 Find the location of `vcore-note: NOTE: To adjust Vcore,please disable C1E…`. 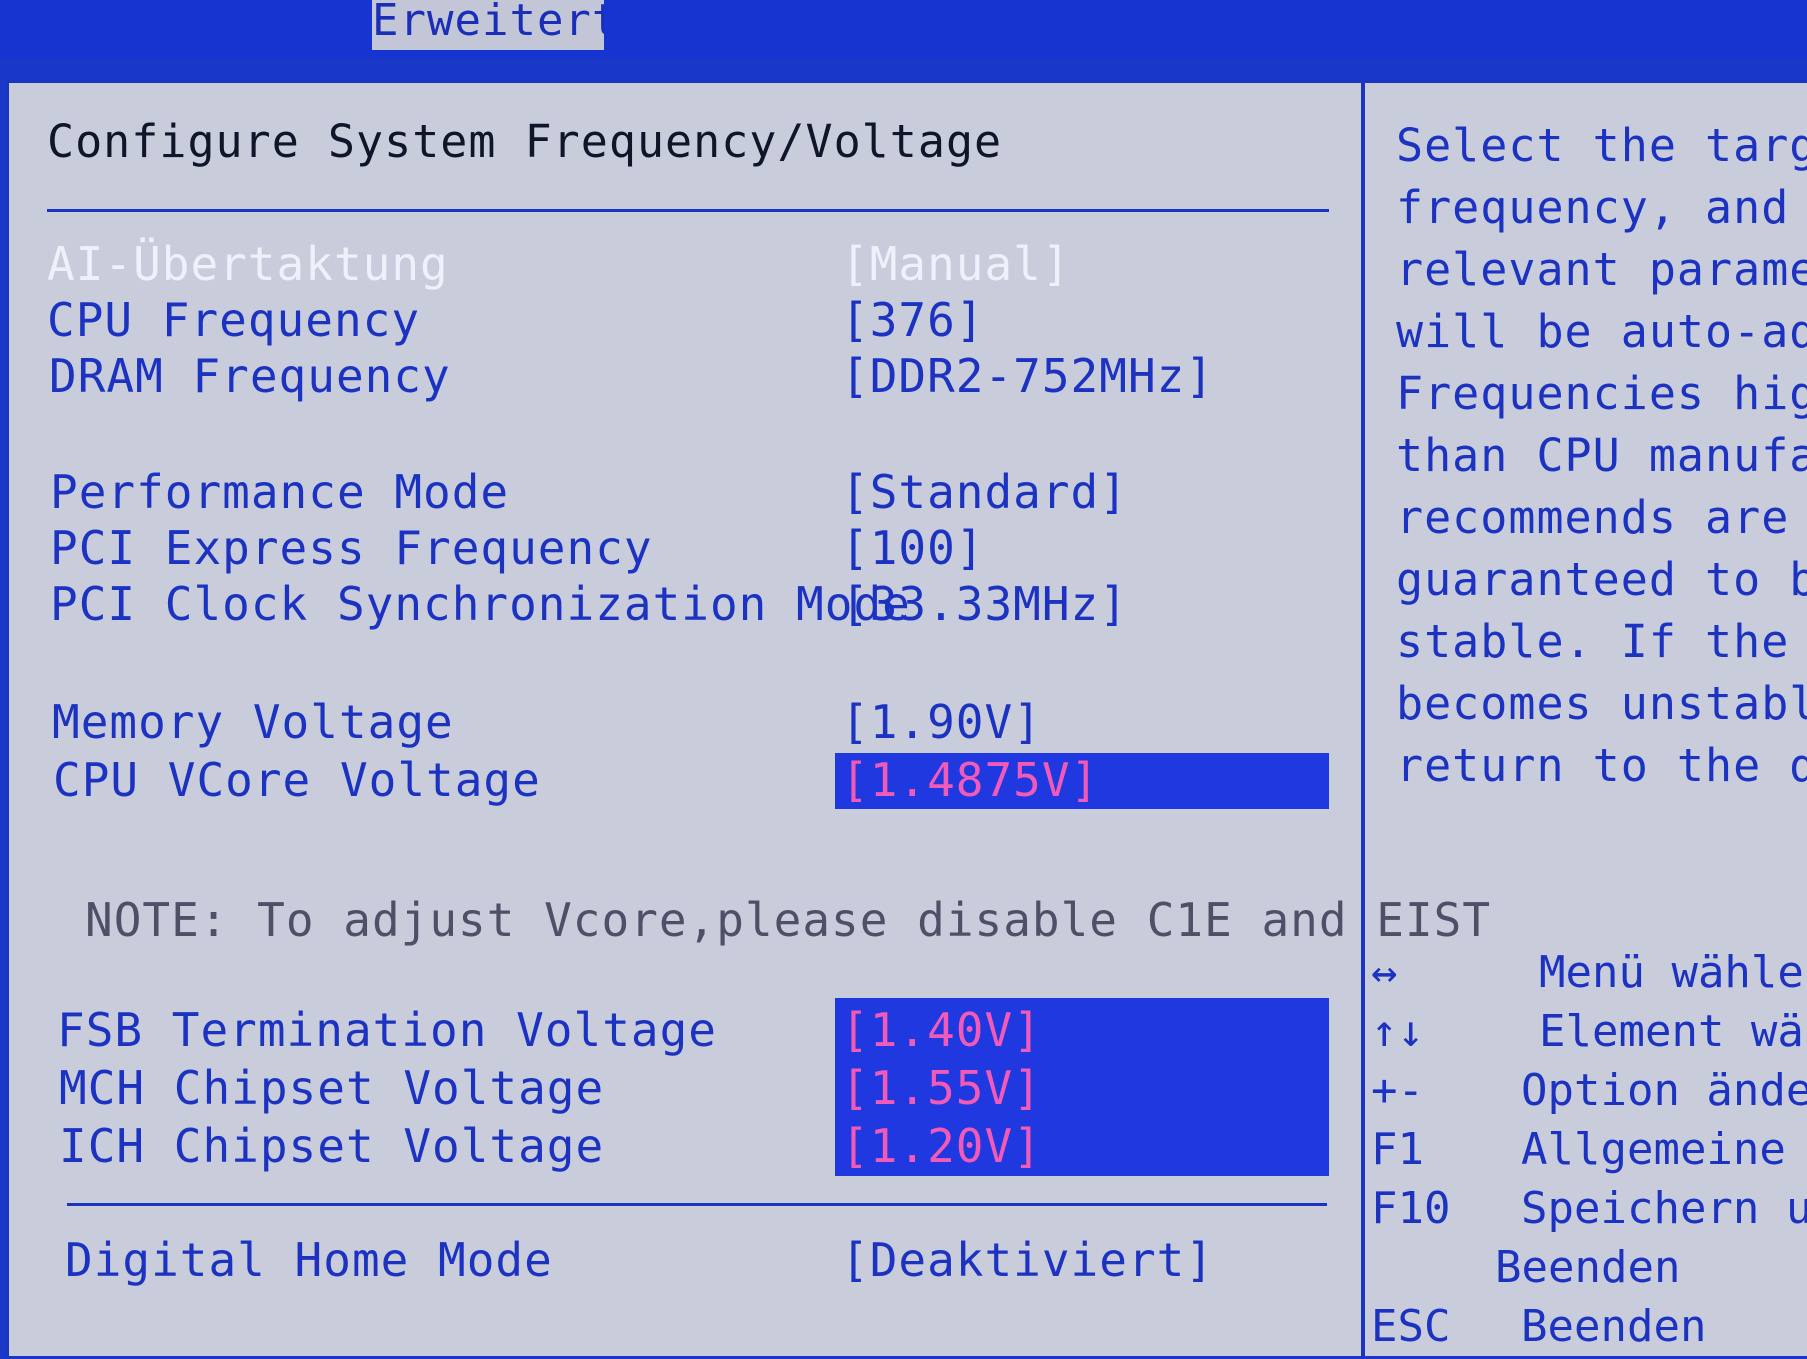

vcore-note: NOTE: To adjust Vcore,please disable C1E… is located at coordinates (788, 920).